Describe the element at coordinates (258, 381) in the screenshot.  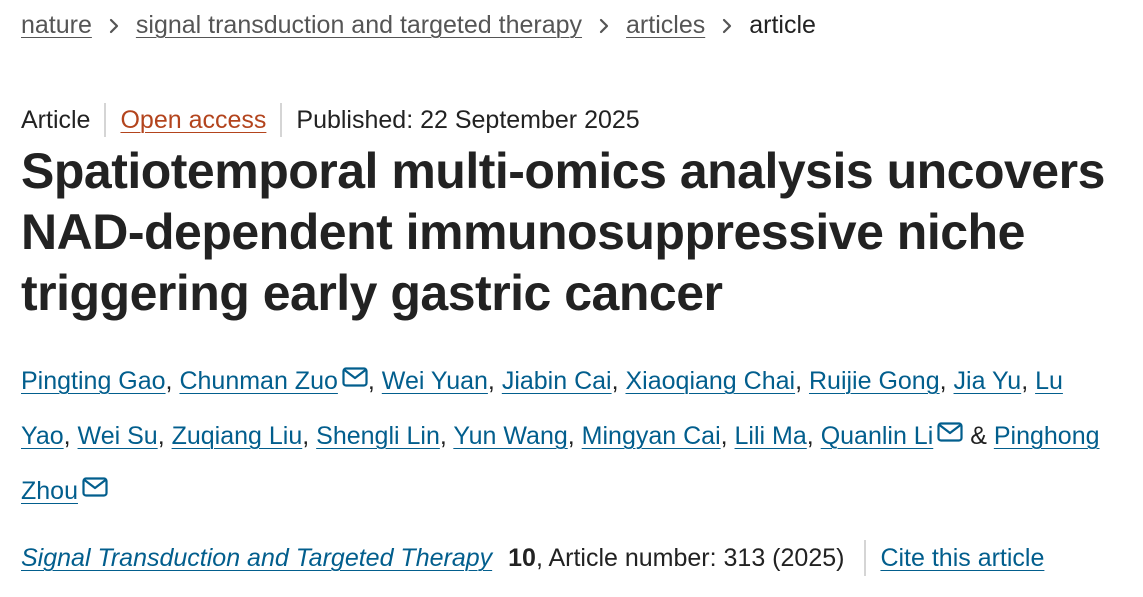
I see `author-link: Chunman Zuo` at that location.